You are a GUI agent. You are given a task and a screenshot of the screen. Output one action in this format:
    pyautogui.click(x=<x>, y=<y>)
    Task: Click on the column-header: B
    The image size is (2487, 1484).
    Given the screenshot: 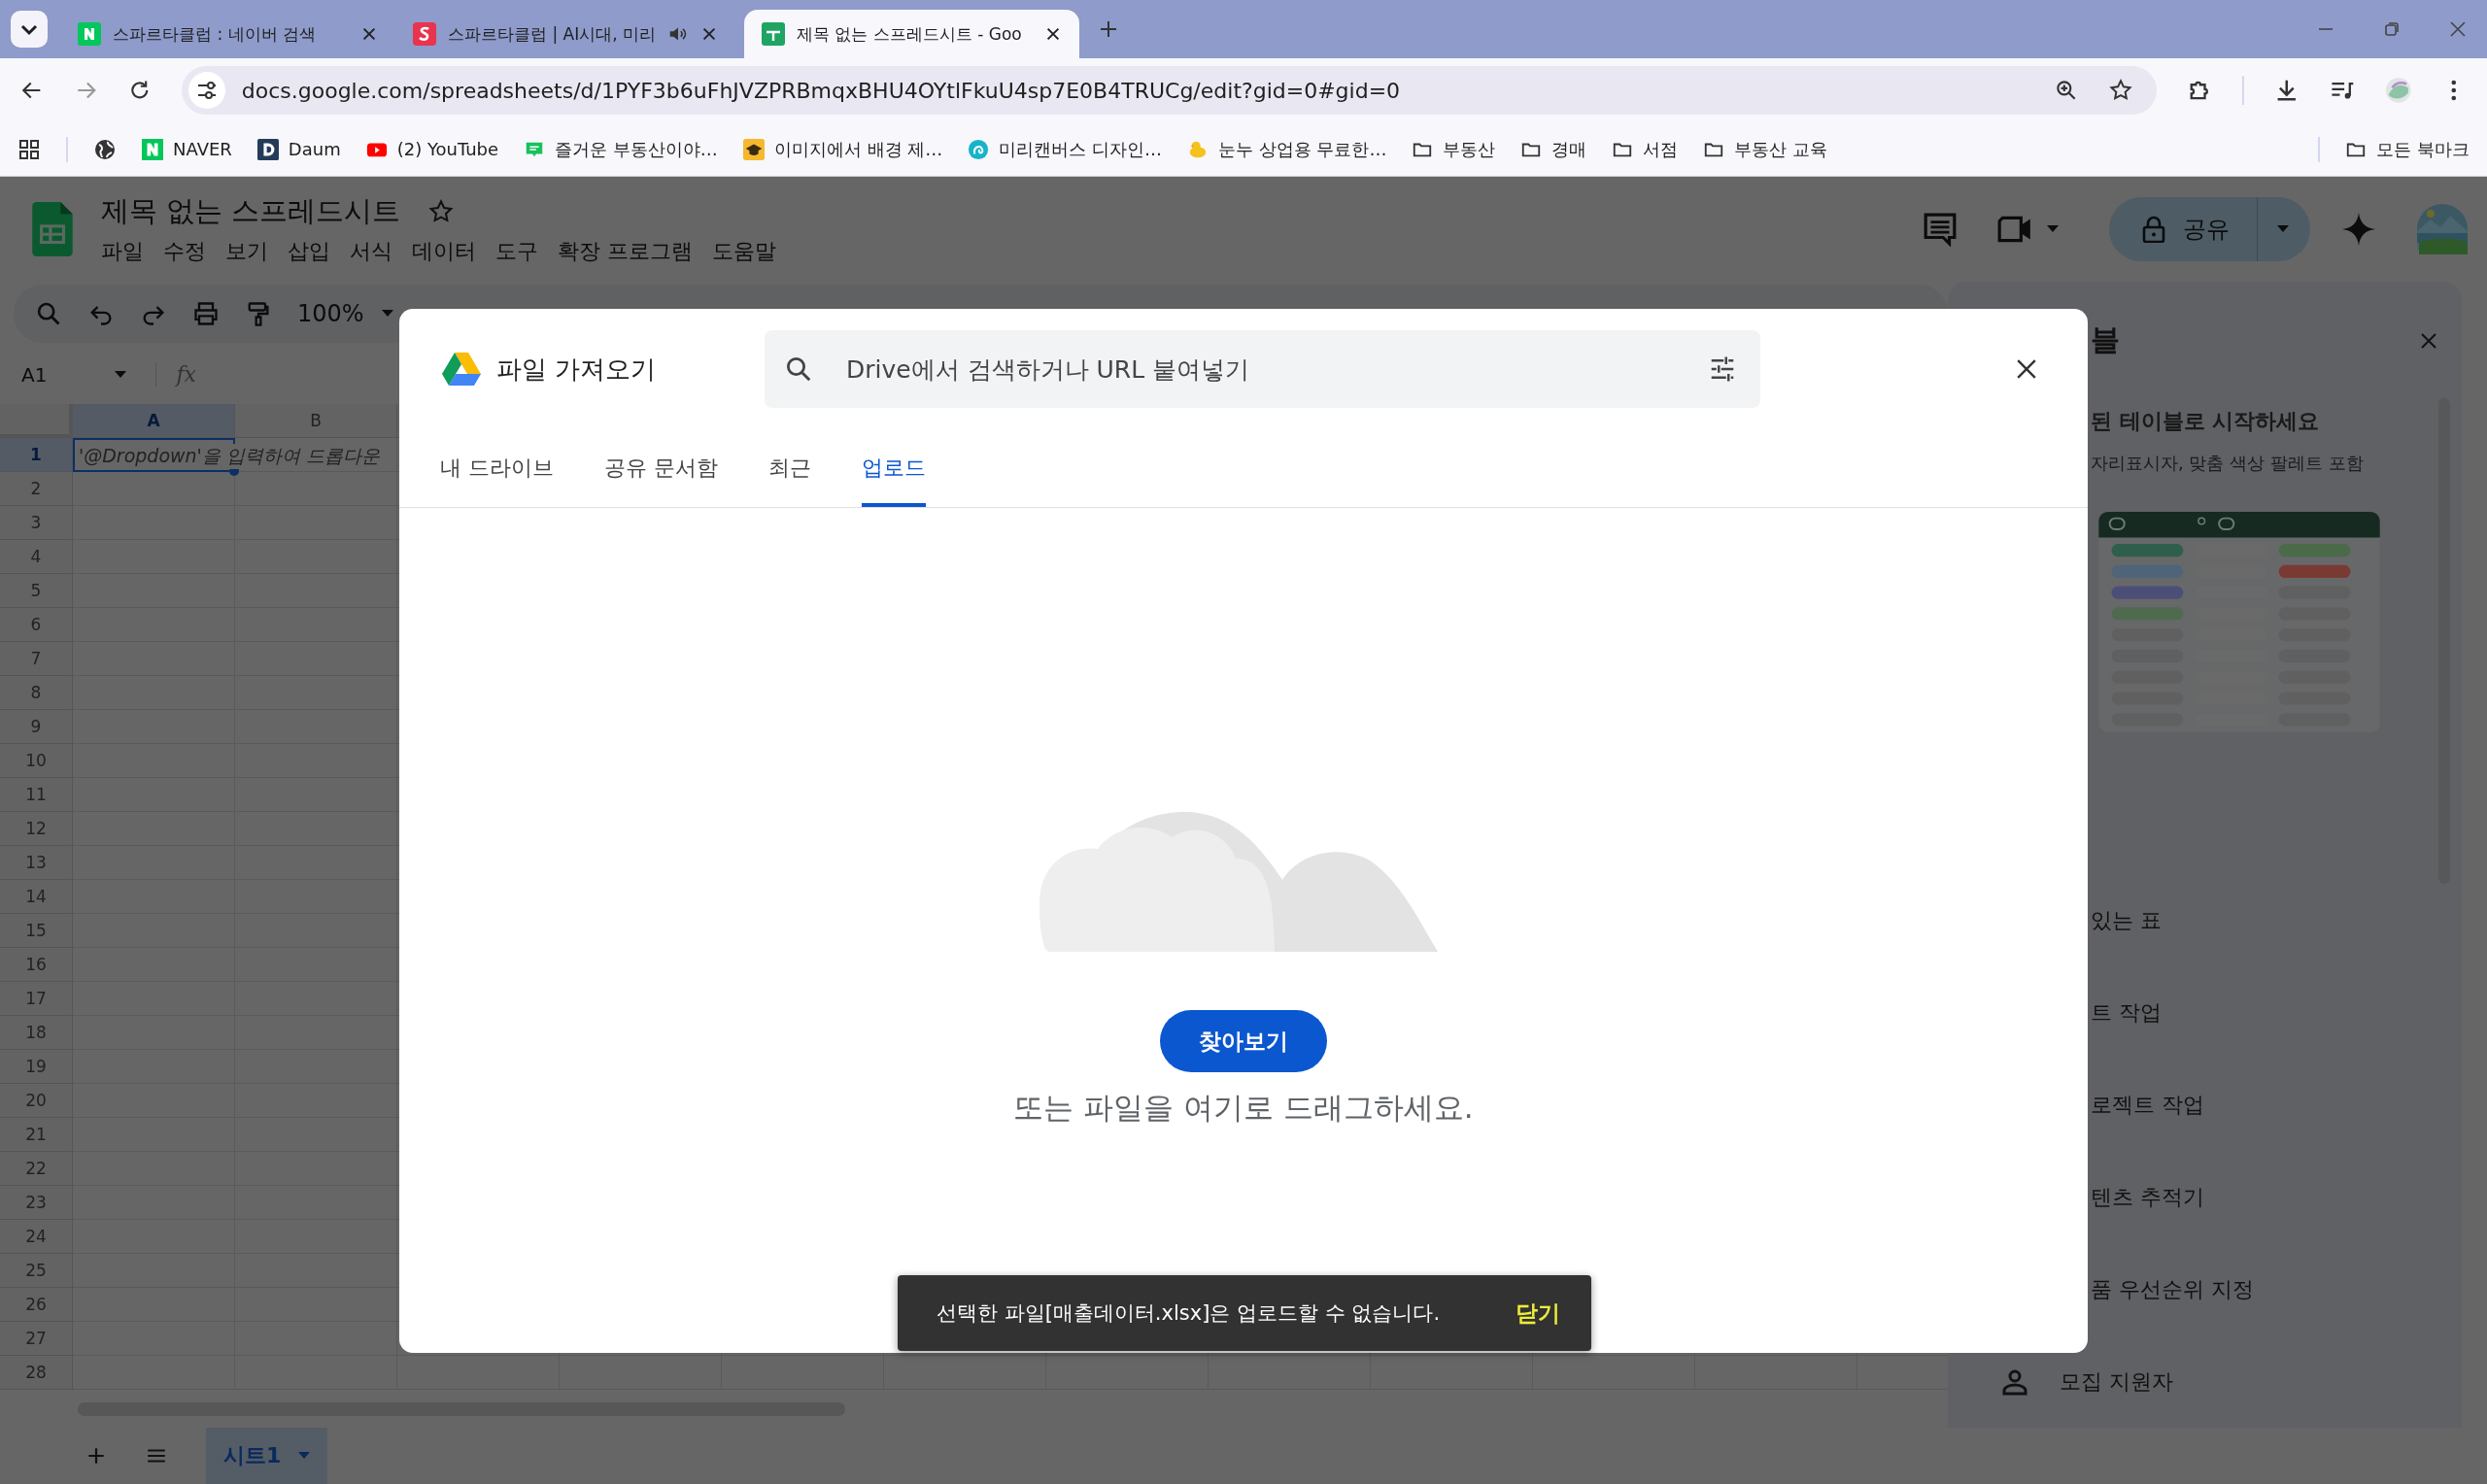 What is the action you would take?
    pyautogui.click(x=316, y=421)
    